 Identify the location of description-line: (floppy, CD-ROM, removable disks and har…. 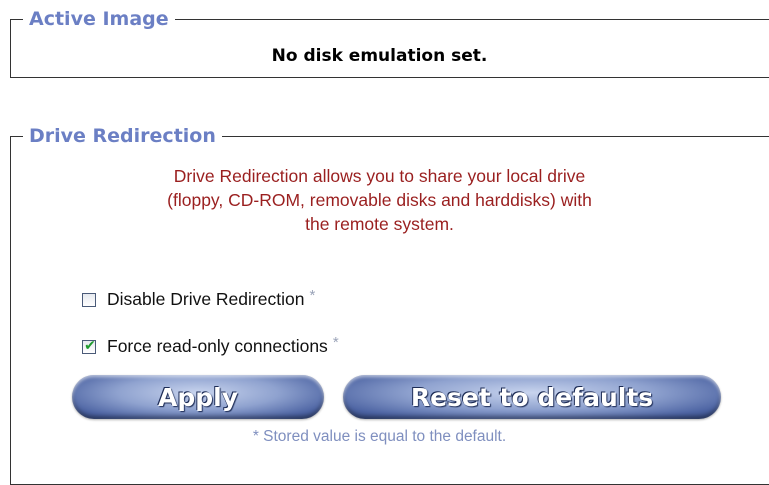
(379, 200).